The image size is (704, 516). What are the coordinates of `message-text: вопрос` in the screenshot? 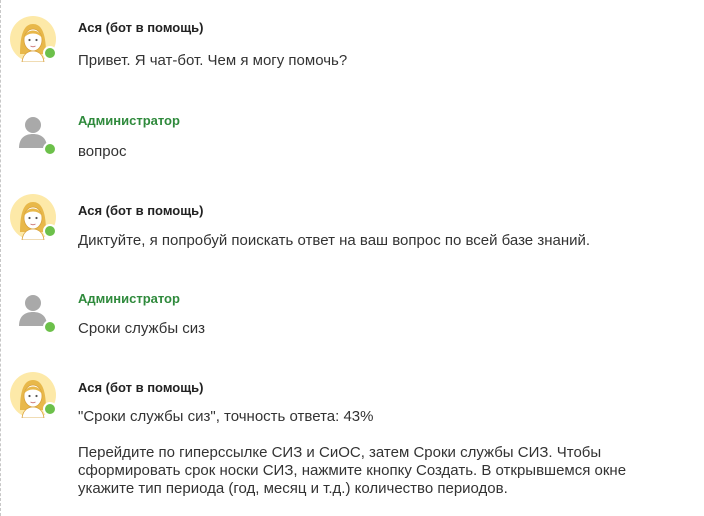 It's located at (378, 152).